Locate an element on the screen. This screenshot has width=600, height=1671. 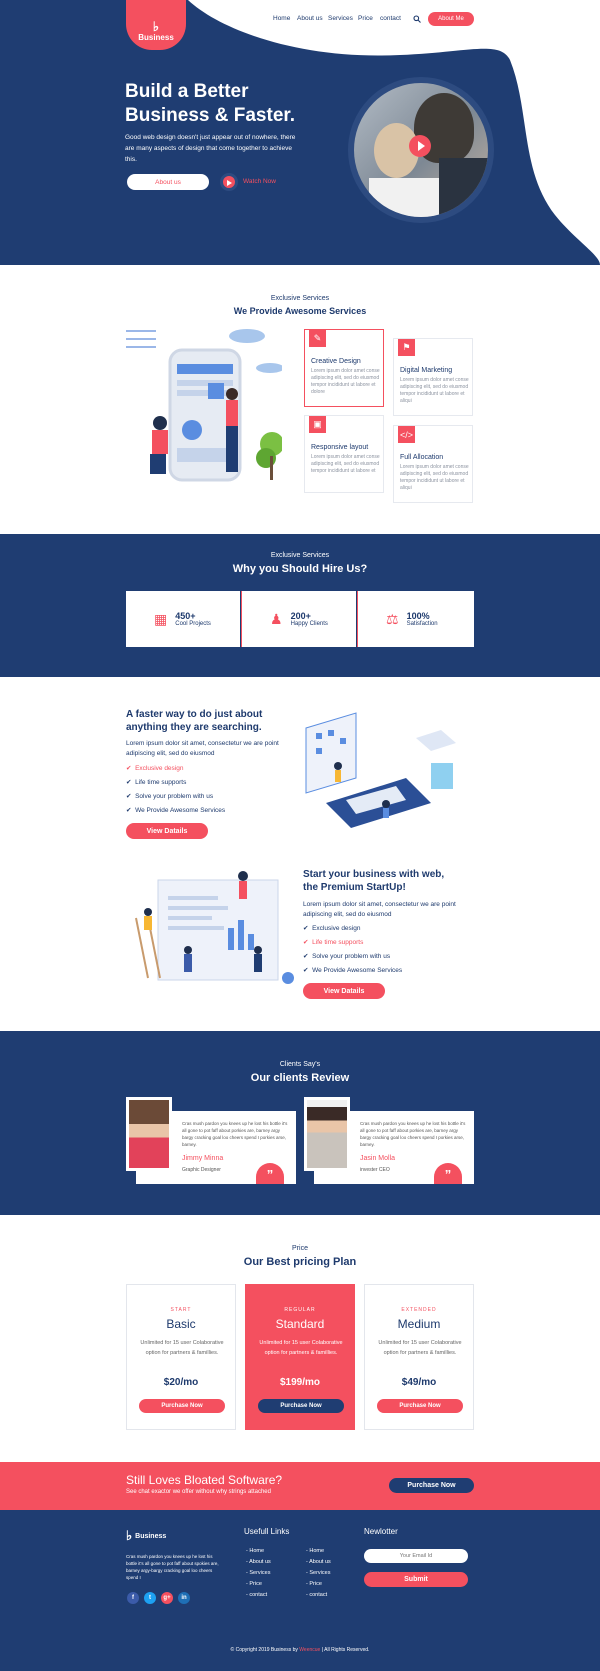
brand-logo: ♭ Business is located at coordinates (156, 25).